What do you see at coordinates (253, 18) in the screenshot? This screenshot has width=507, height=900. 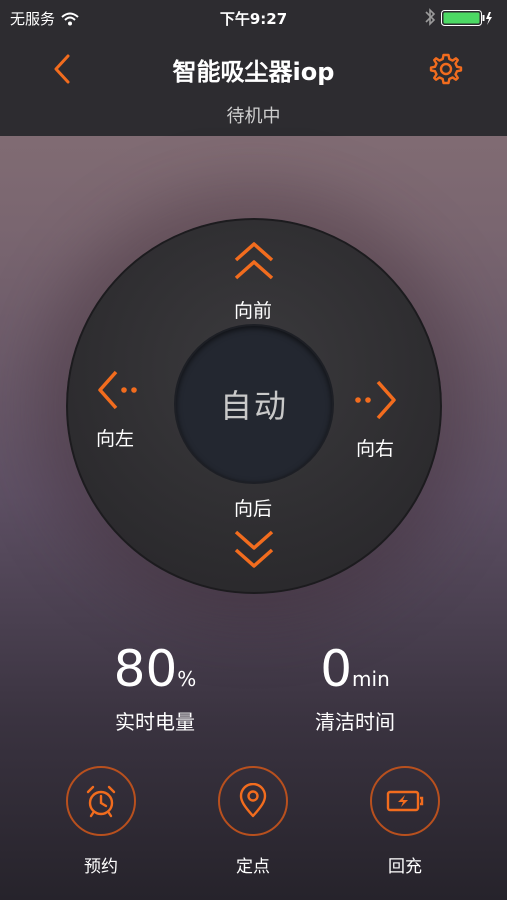 I see `status-bar: 无服务 下午9:27` at bounding box center [253, 18].